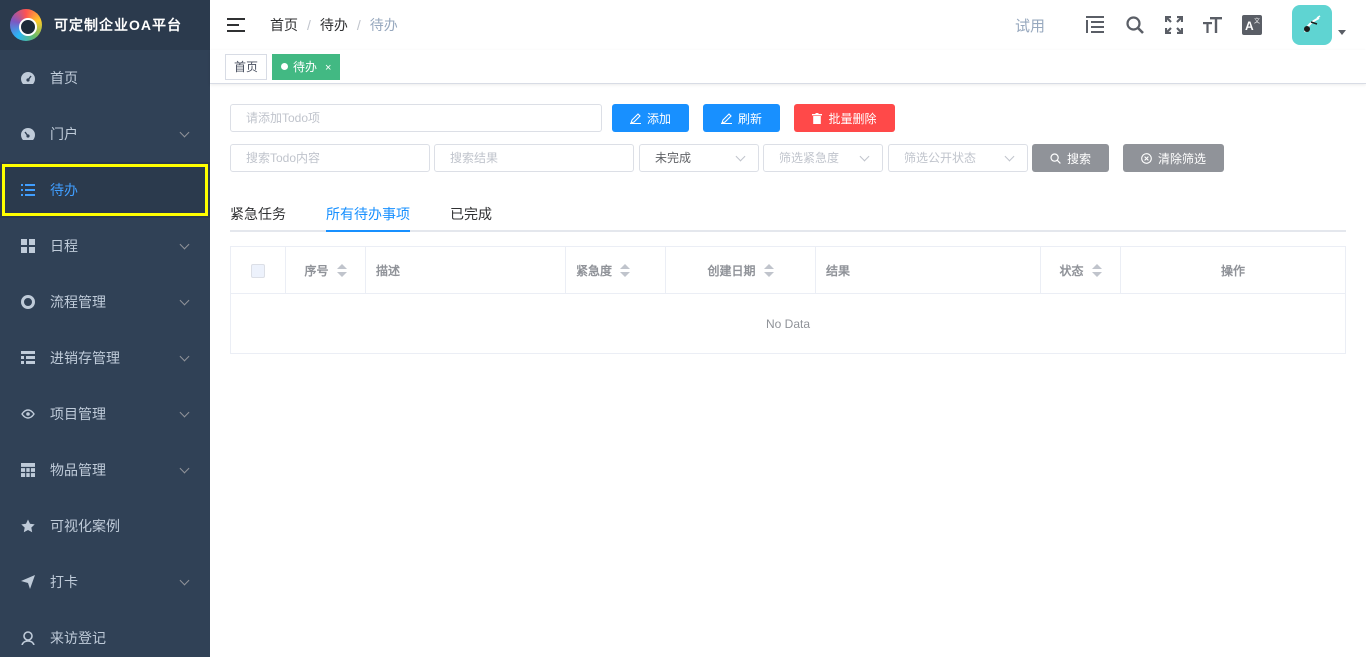 This screenshot has height=657, width=1366. I want to click on search-button: 搜索, so click(1070, 158).